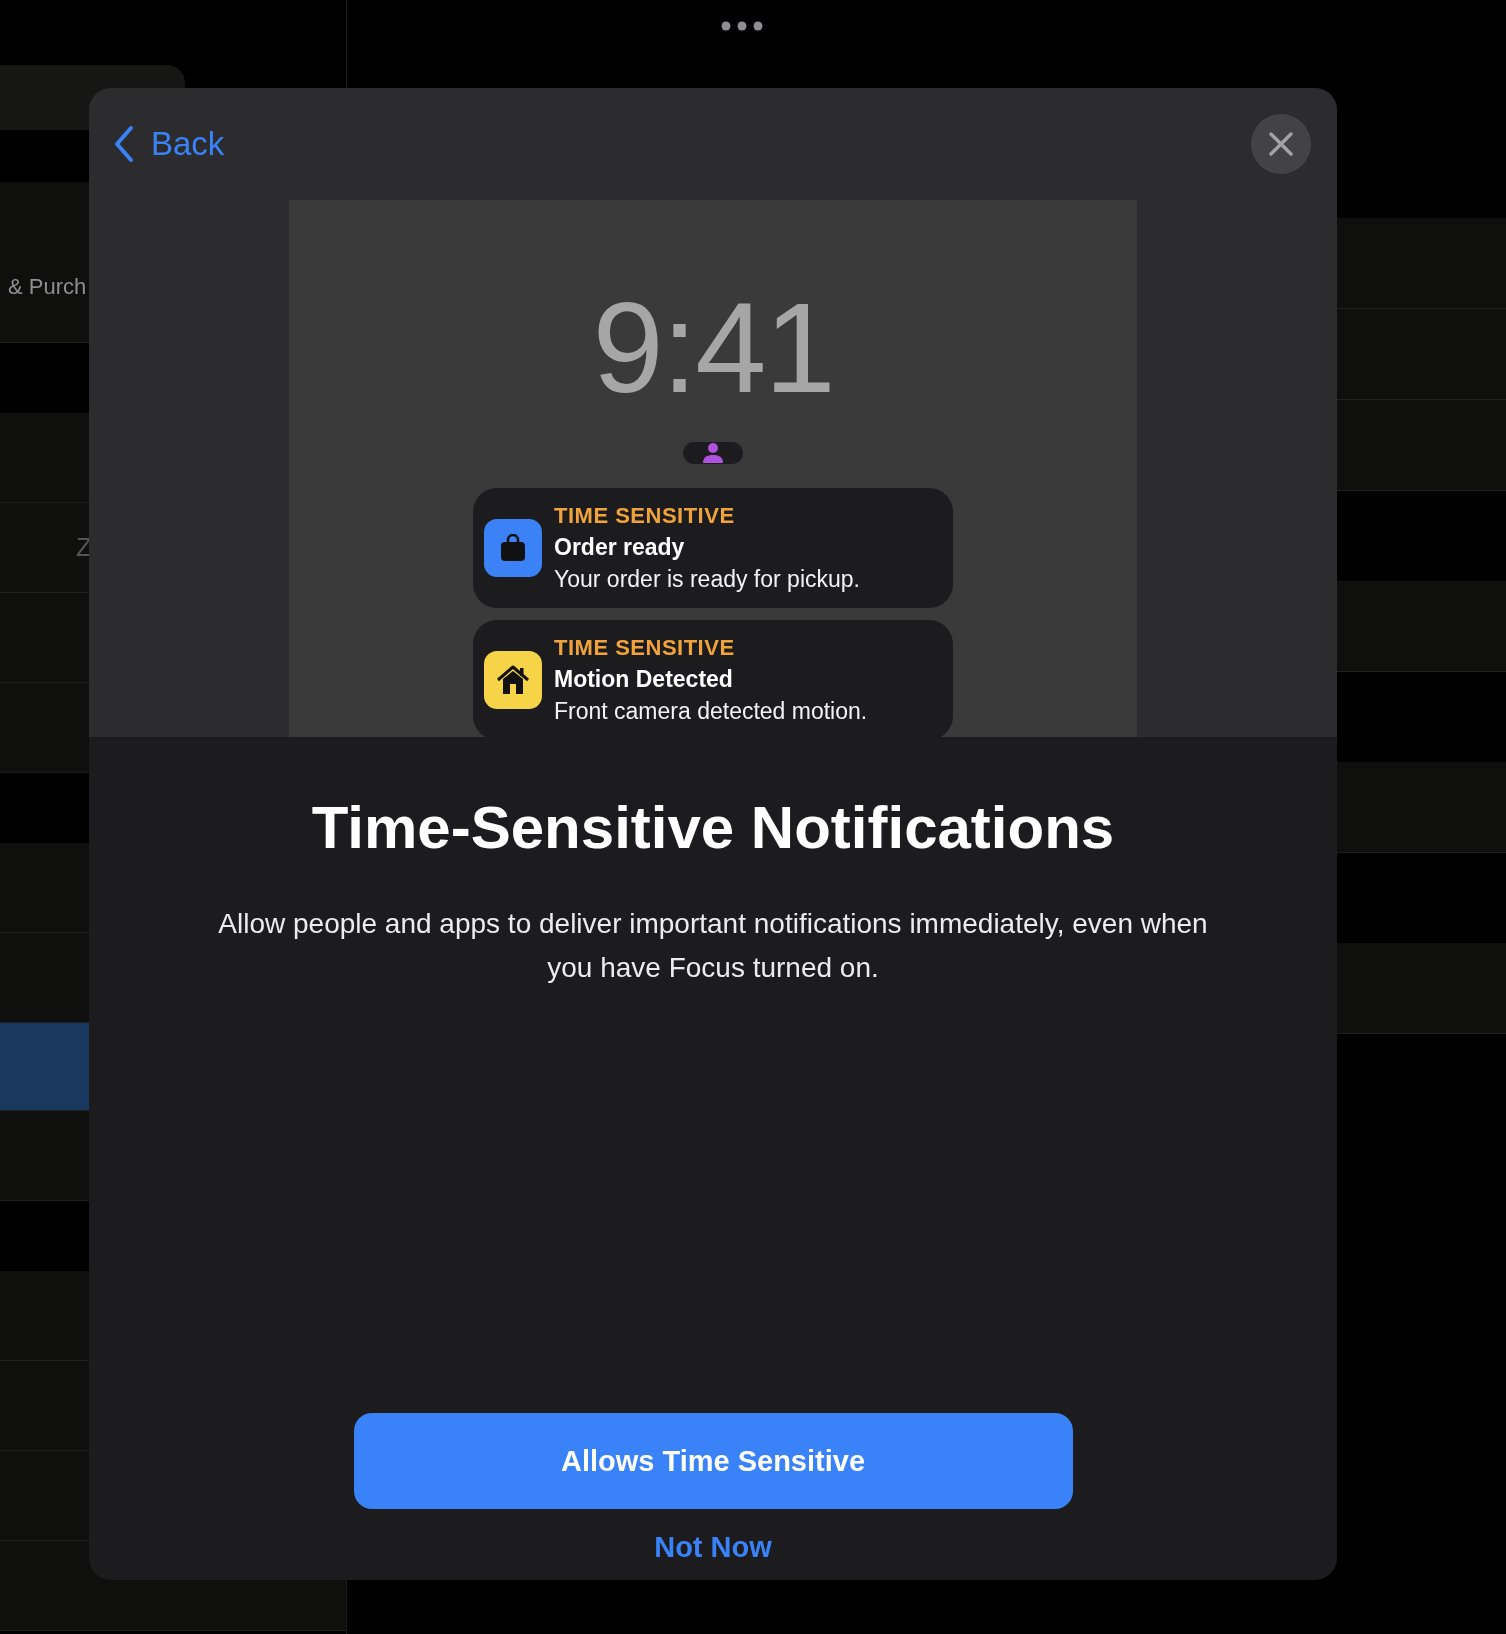  What do you see at coordinates (1281, 144) in the screenshot?
I see `close-icon` at bounding box center [1281, 144].